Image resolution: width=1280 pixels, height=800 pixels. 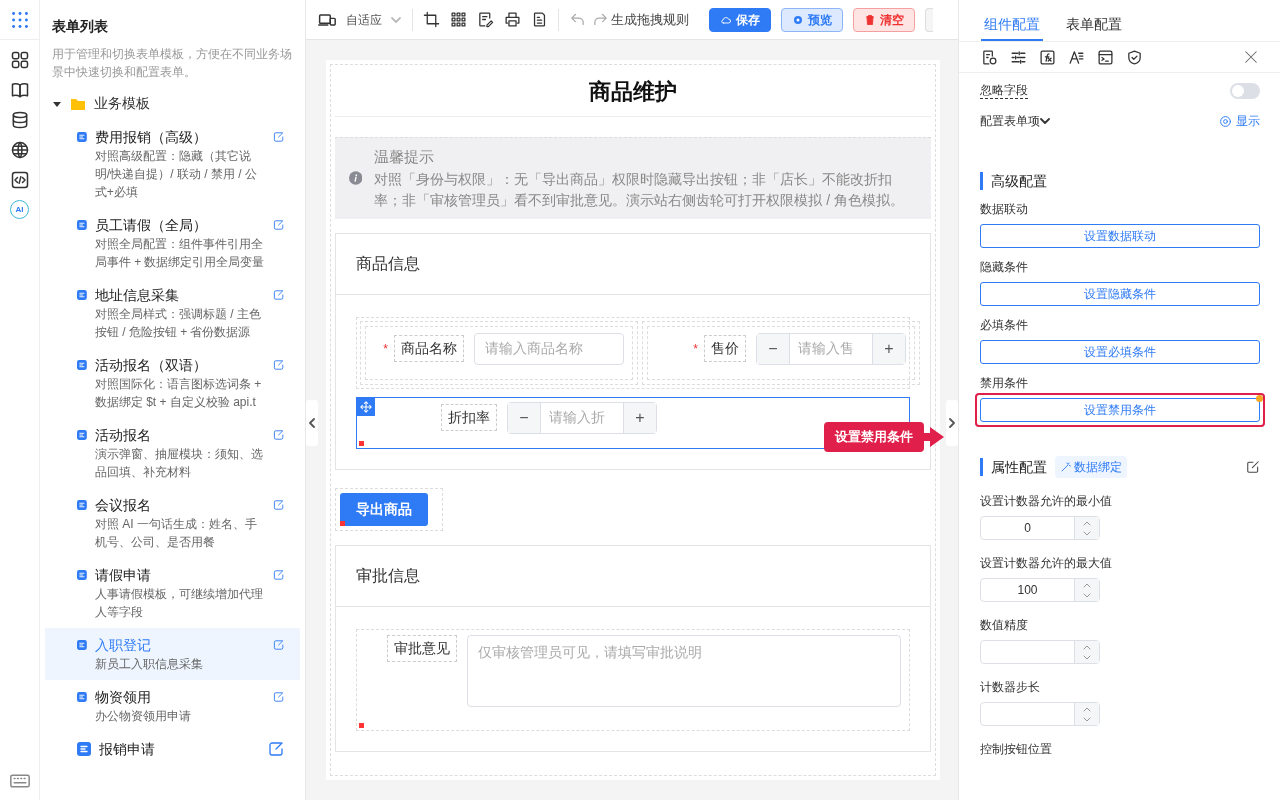 What do you see at coordinates (127, 749) in the screenshot?
I see `template-title: 报销申请` at bounding box center [127, 749].